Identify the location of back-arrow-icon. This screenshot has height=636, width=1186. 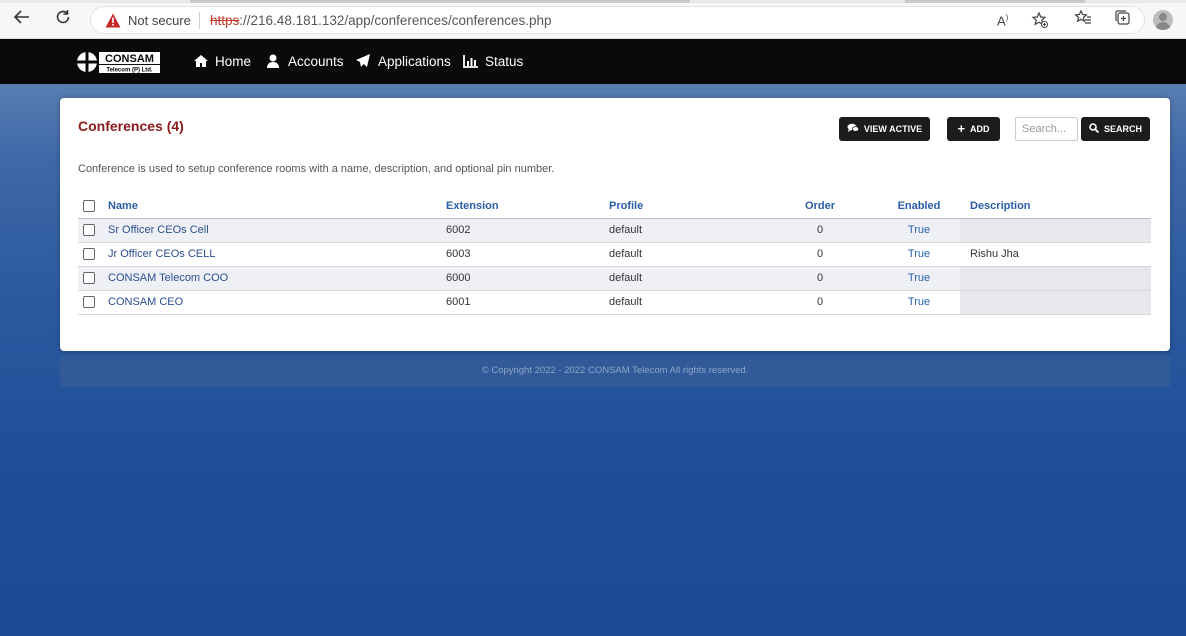
(22, 20).